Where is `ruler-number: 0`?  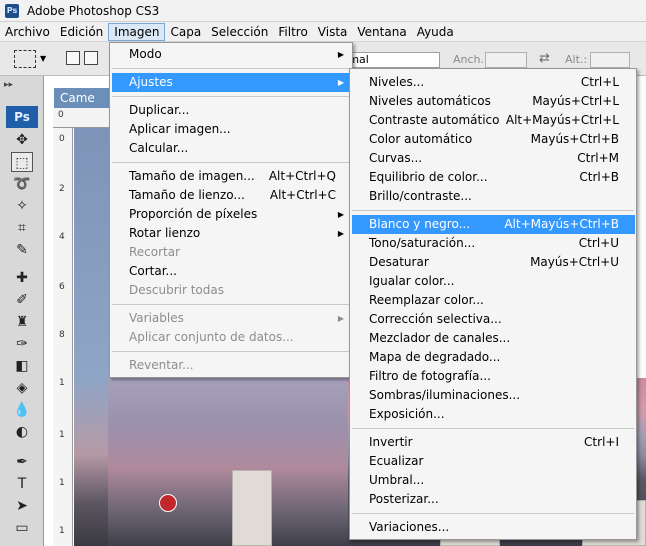 ruler-number: 0 is located at coordinates (62, 139).